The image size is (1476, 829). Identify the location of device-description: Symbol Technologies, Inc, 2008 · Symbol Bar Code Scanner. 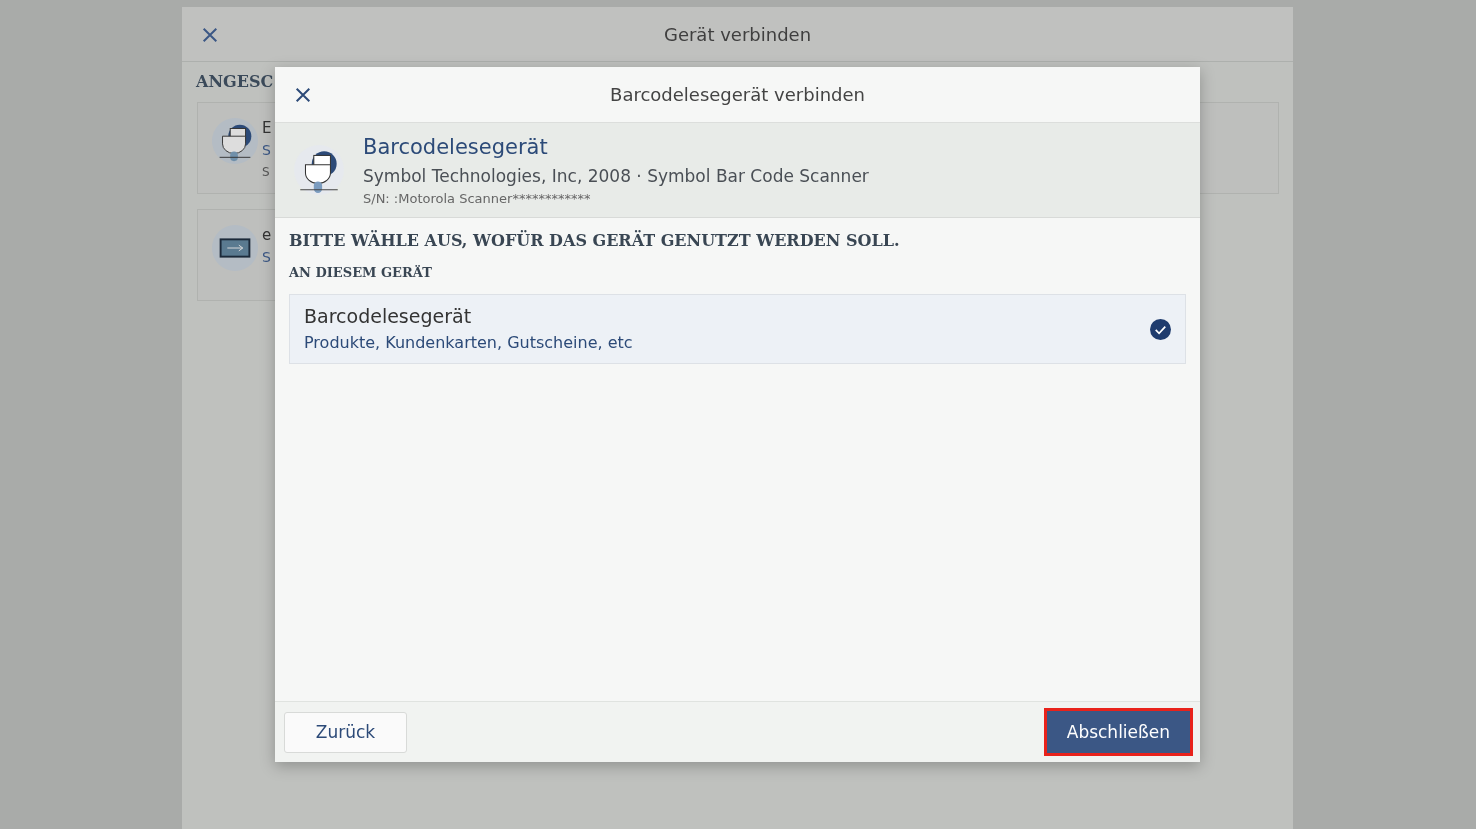
(616, 176).